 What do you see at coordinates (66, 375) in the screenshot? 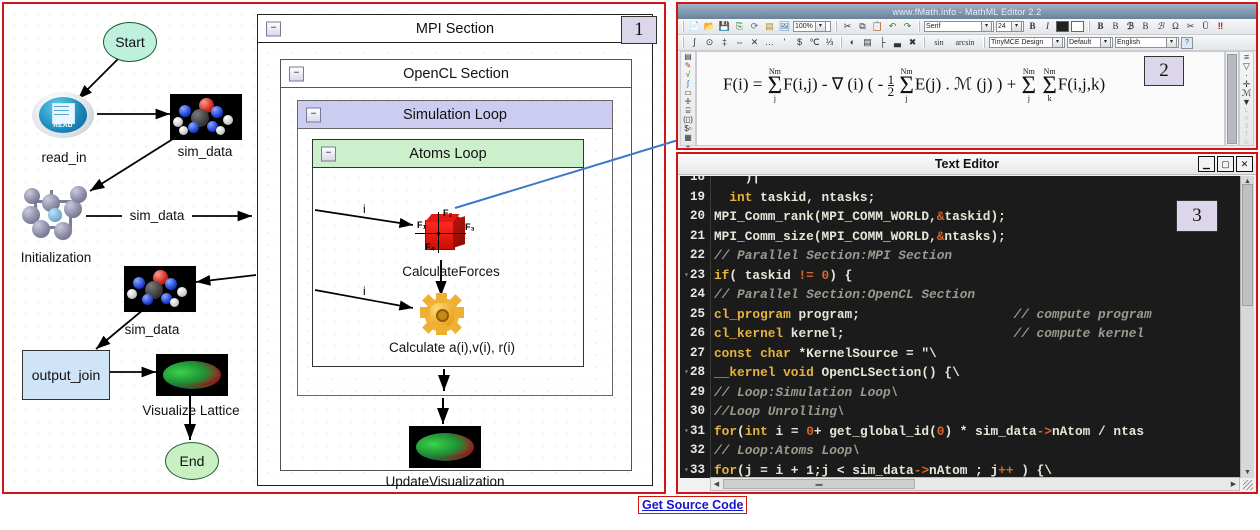
I see `node-output-join: output_join` at bounding box center [66, 375].